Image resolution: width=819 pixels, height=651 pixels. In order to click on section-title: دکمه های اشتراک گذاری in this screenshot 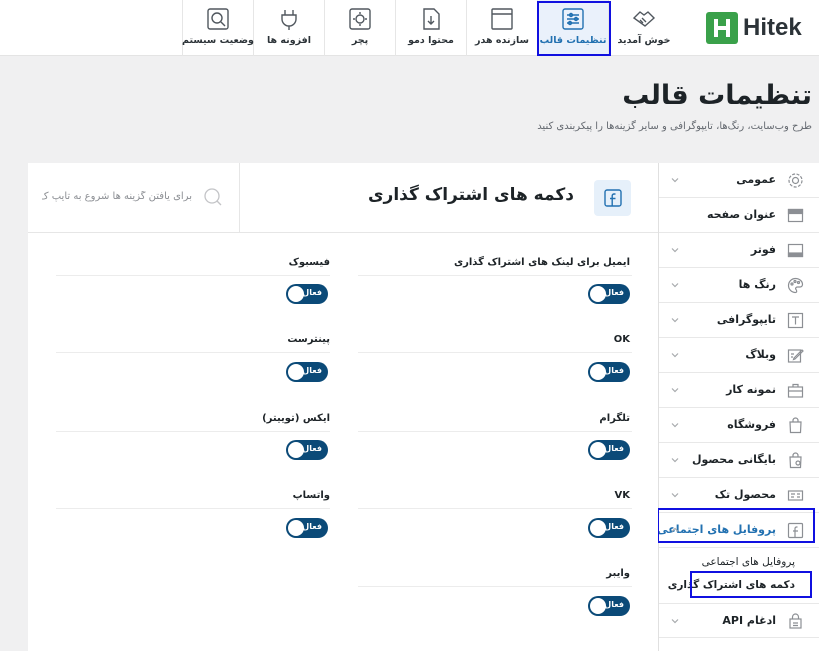, I will do `click(470, 195)`.